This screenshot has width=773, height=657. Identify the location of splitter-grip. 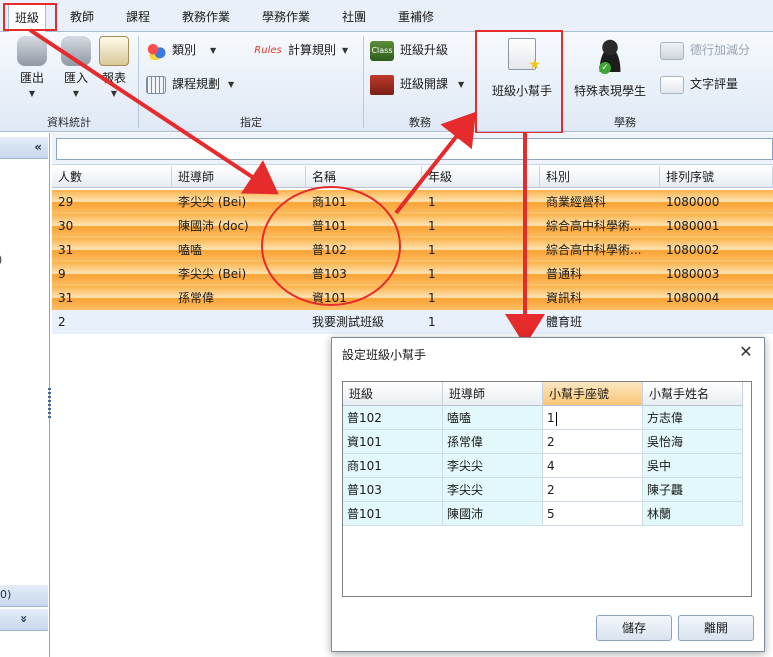
(49, 403).